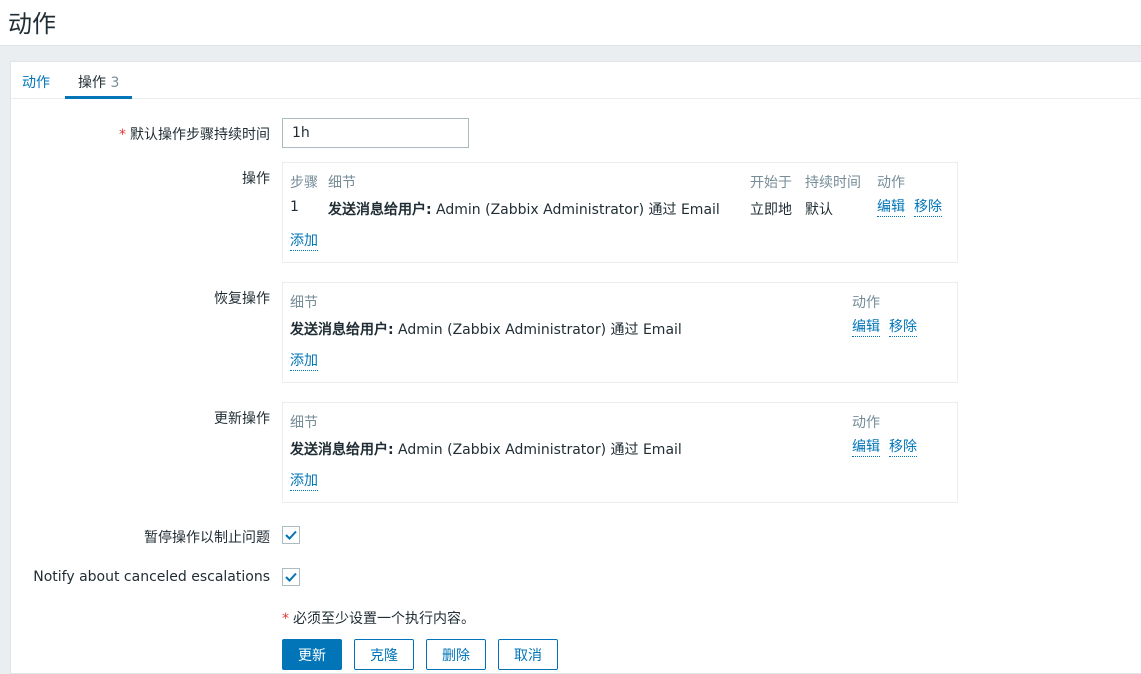 The image size is (1141, 674). What do you see at coordinates (528, 654) in the screenshot?
I see `cancel-button: 取消` at bounding box center [528, 654].